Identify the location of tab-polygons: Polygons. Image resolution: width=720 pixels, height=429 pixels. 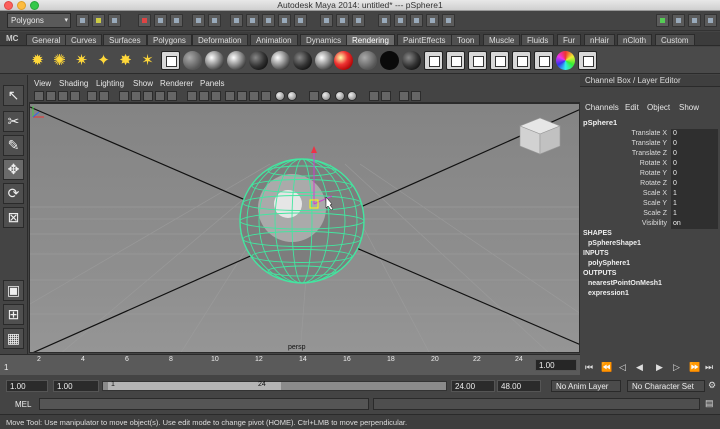
(169, 40).